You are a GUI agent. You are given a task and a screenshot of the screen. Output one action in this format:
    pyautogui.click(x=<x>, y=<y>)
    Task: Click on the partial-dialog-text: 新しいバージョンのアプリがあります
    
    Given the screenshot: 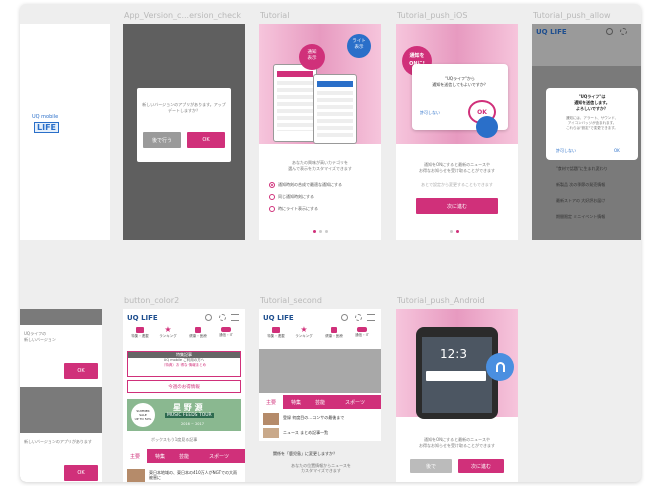 What is the action you would take?
    pyautogui.click(x=58, y=441)
    